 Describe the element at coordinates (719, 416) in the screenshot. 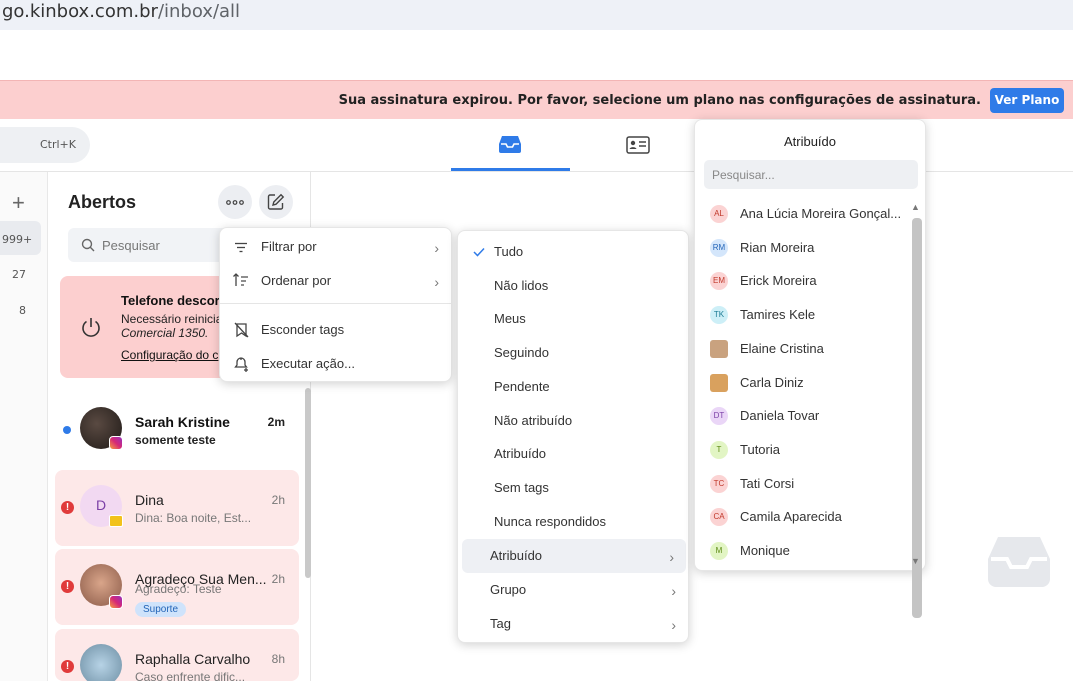

I see `avatar-initials: DT` at that location.